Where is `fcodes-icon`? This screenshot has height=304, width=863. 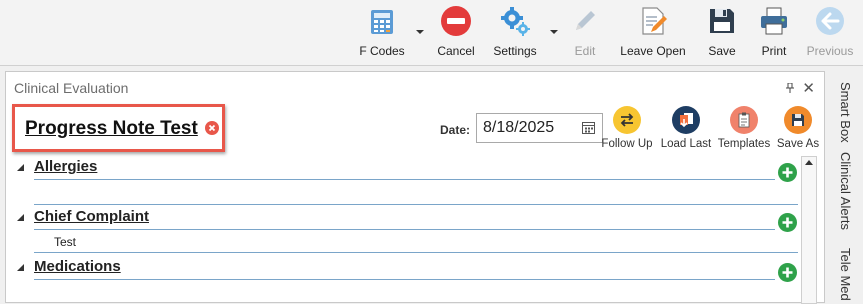 fcodes-icon is located at coordinates (382, 21).